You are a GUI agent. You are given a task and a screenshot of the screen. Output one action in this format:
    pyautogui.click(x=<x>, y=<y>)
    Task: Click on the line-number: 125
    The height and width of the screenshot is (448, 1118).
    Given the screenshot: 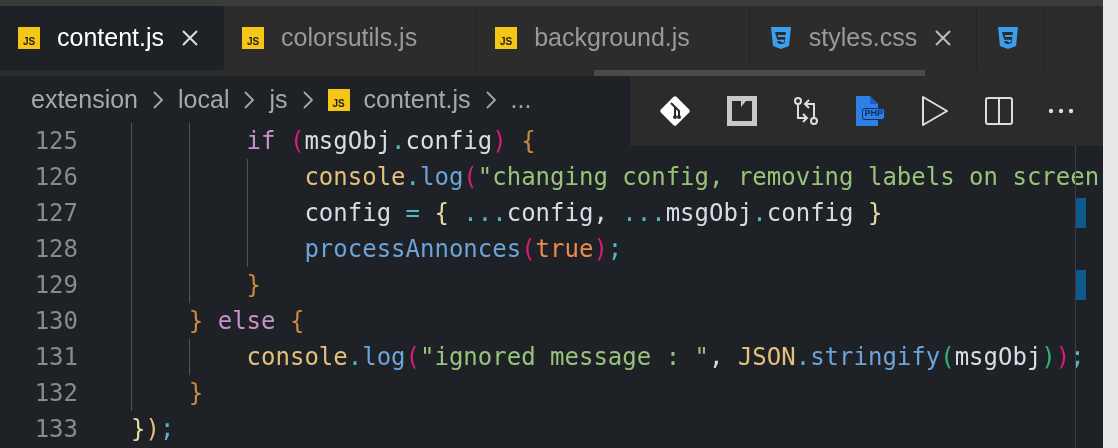 What is the action you would take?
    pyautogui.click(x=55, y=141)
    